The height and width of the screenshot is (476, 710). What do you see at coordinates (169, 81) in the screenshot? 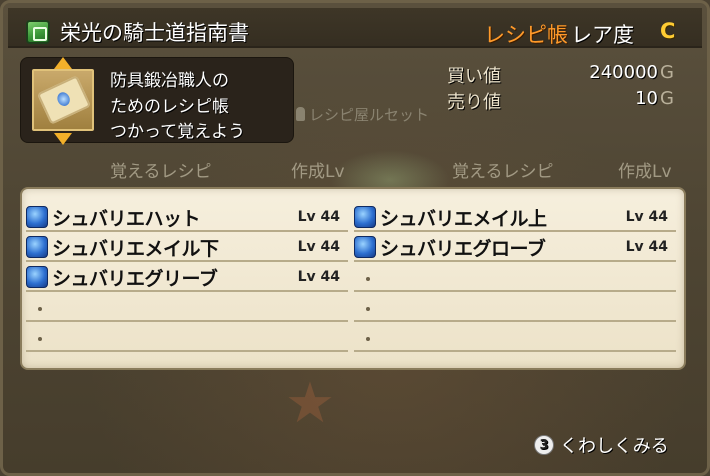
I see `item-description-line-1: 防具鍛冶職人の` at bounding box center [169, 81].